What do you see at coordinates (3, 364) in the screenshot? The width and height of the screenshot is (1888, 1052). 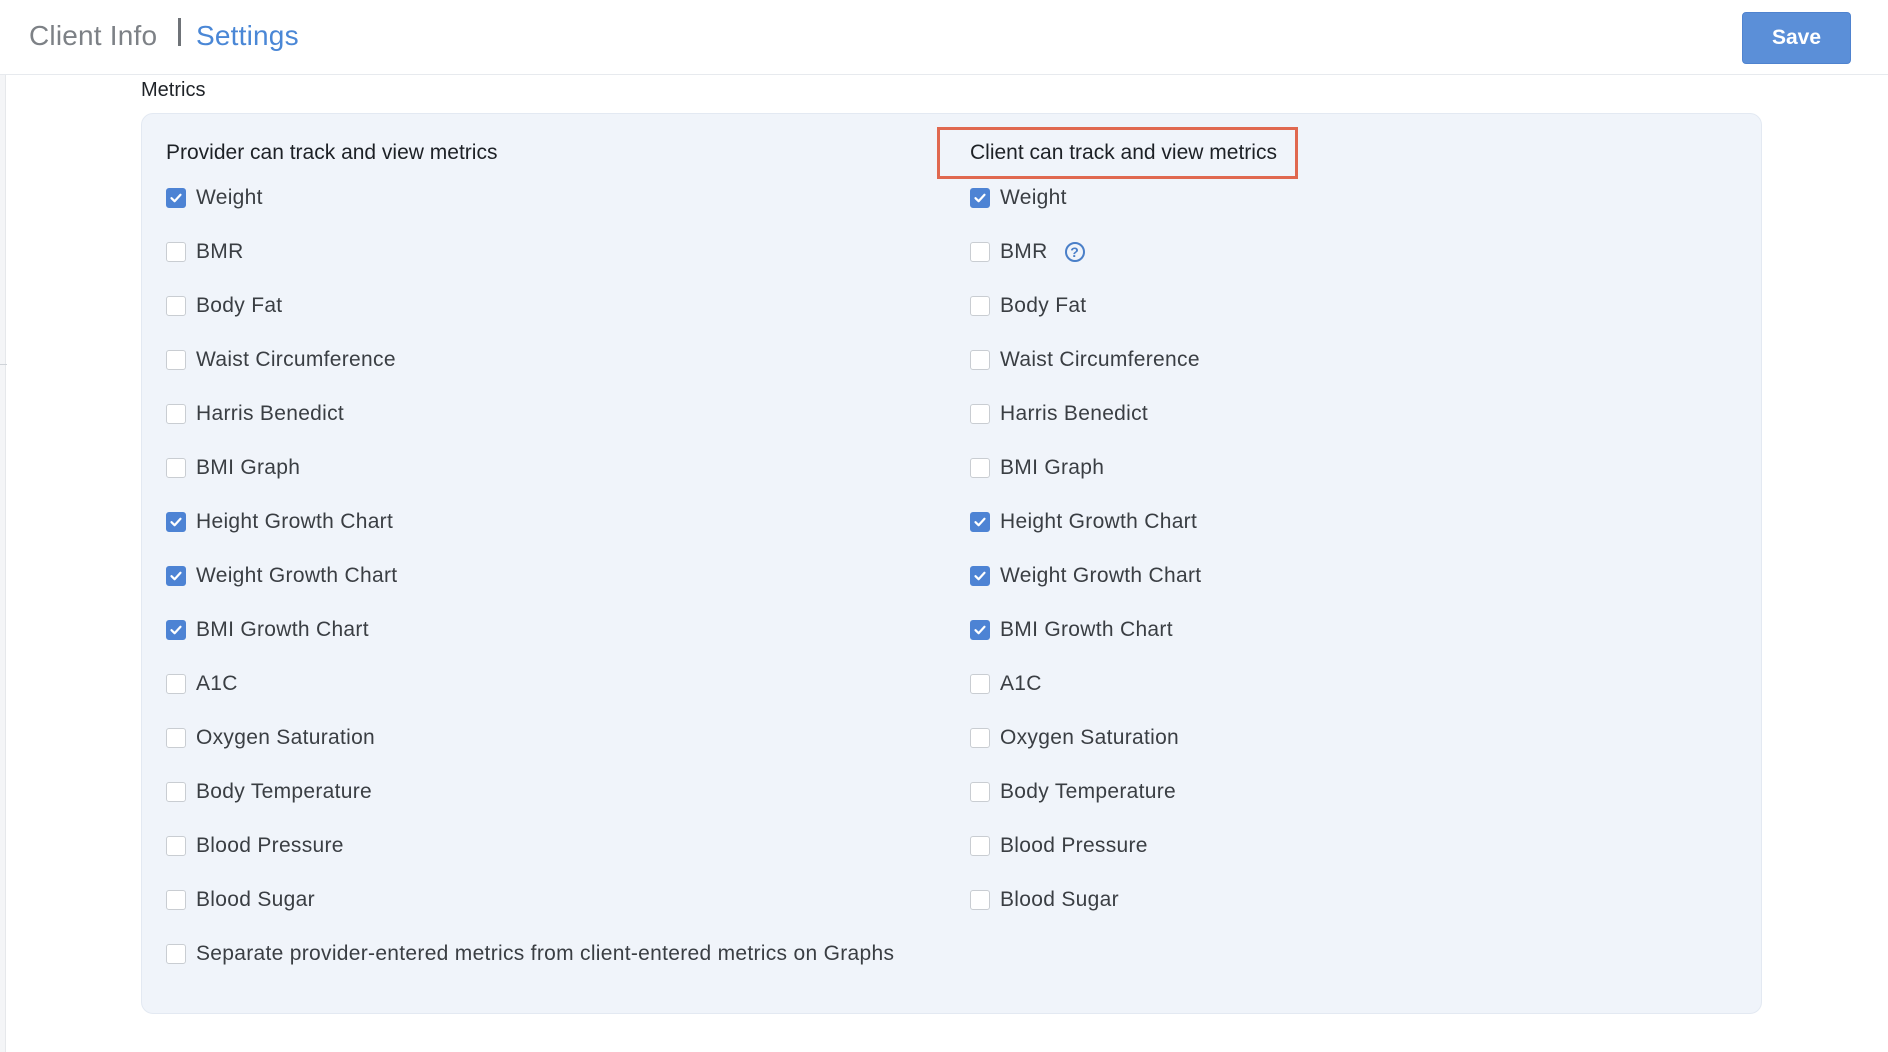 I see `left-edge-divider` at bounding box center [3, 364].